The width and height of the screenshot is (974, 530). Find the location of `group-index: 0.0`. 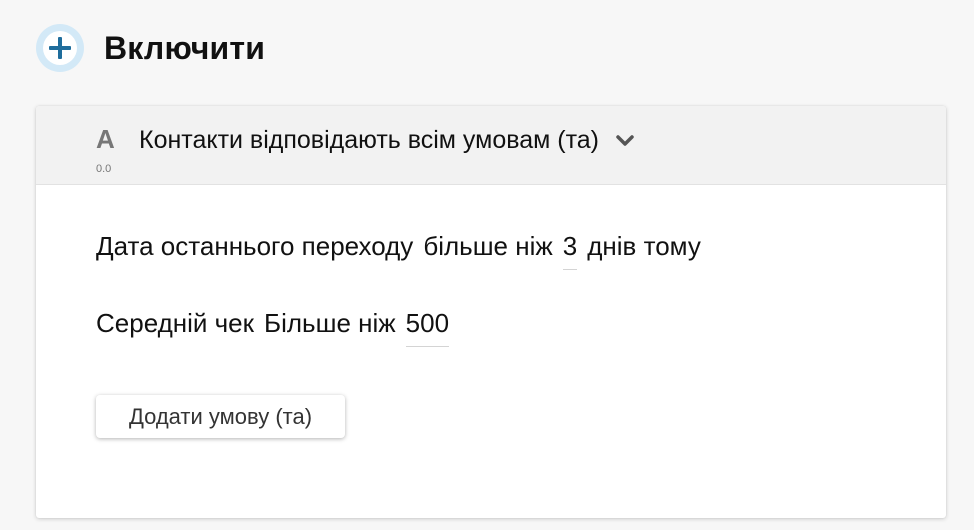

group-index: 0.0 is located at coordinates (104, 169).